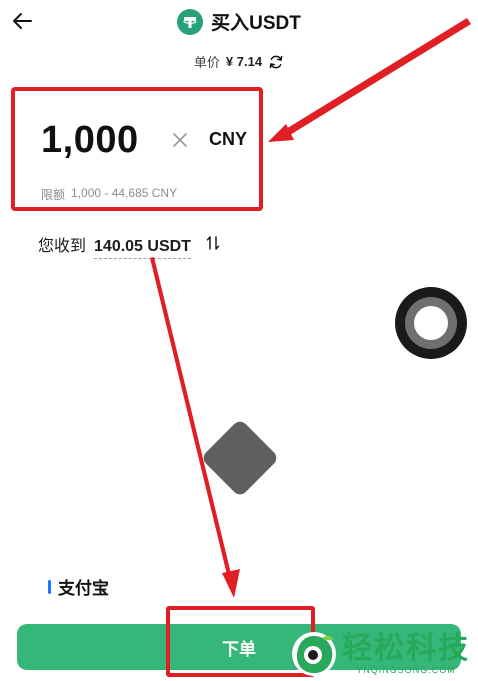 The height and width of the screenshot is (681, 478). I want to click on swap-icon, so click(213, 243).